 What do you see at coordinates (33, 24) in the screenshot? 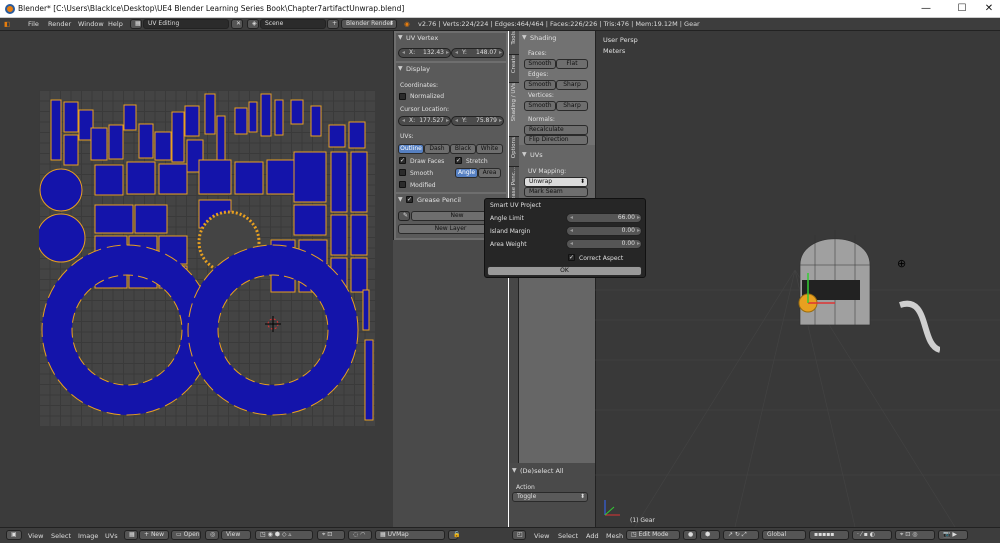
I see `menu-file: File` at bounding box center [33, 24].